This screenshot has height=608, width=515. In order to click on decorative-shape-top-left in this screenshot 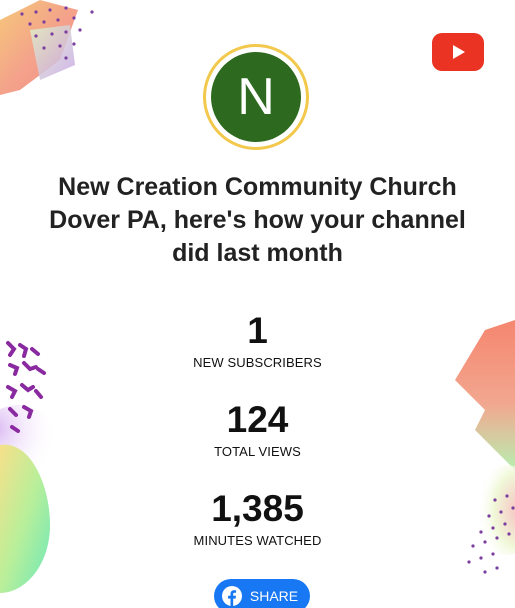, I will do `click(47, 47)`.